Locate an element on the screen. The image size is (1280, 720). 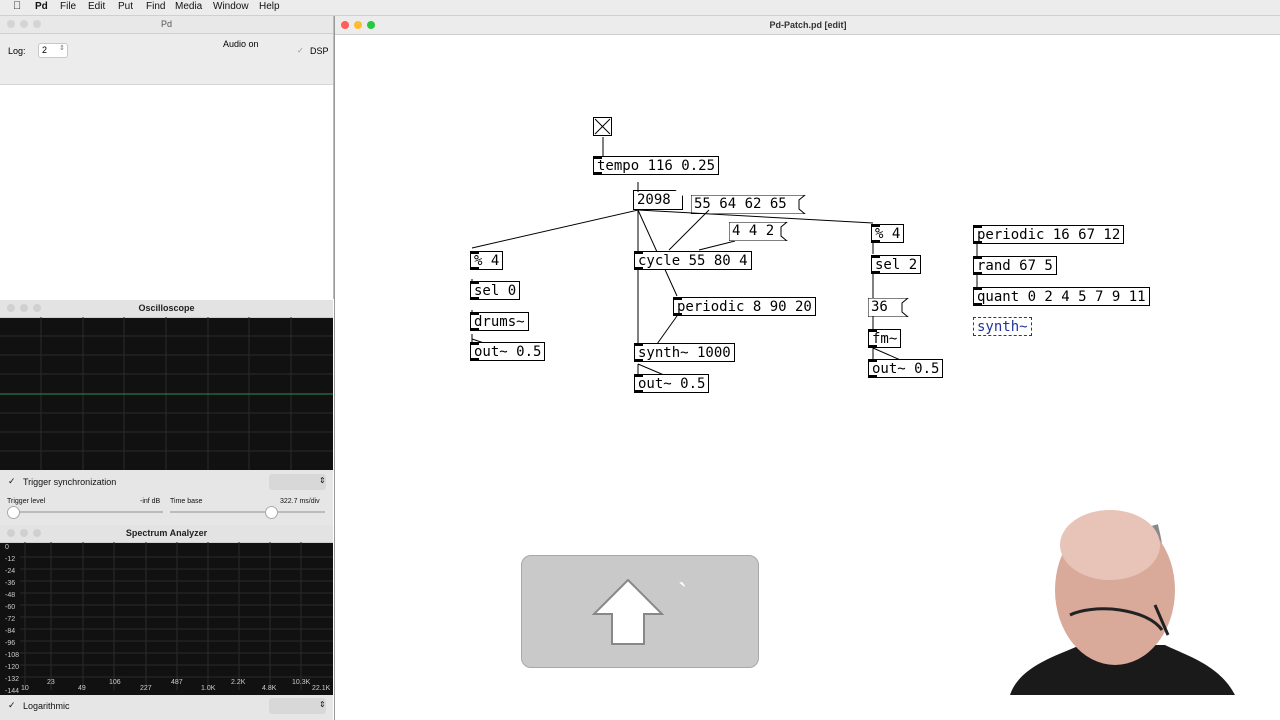
db-tick: -72 is located at coordinates (10, 619).